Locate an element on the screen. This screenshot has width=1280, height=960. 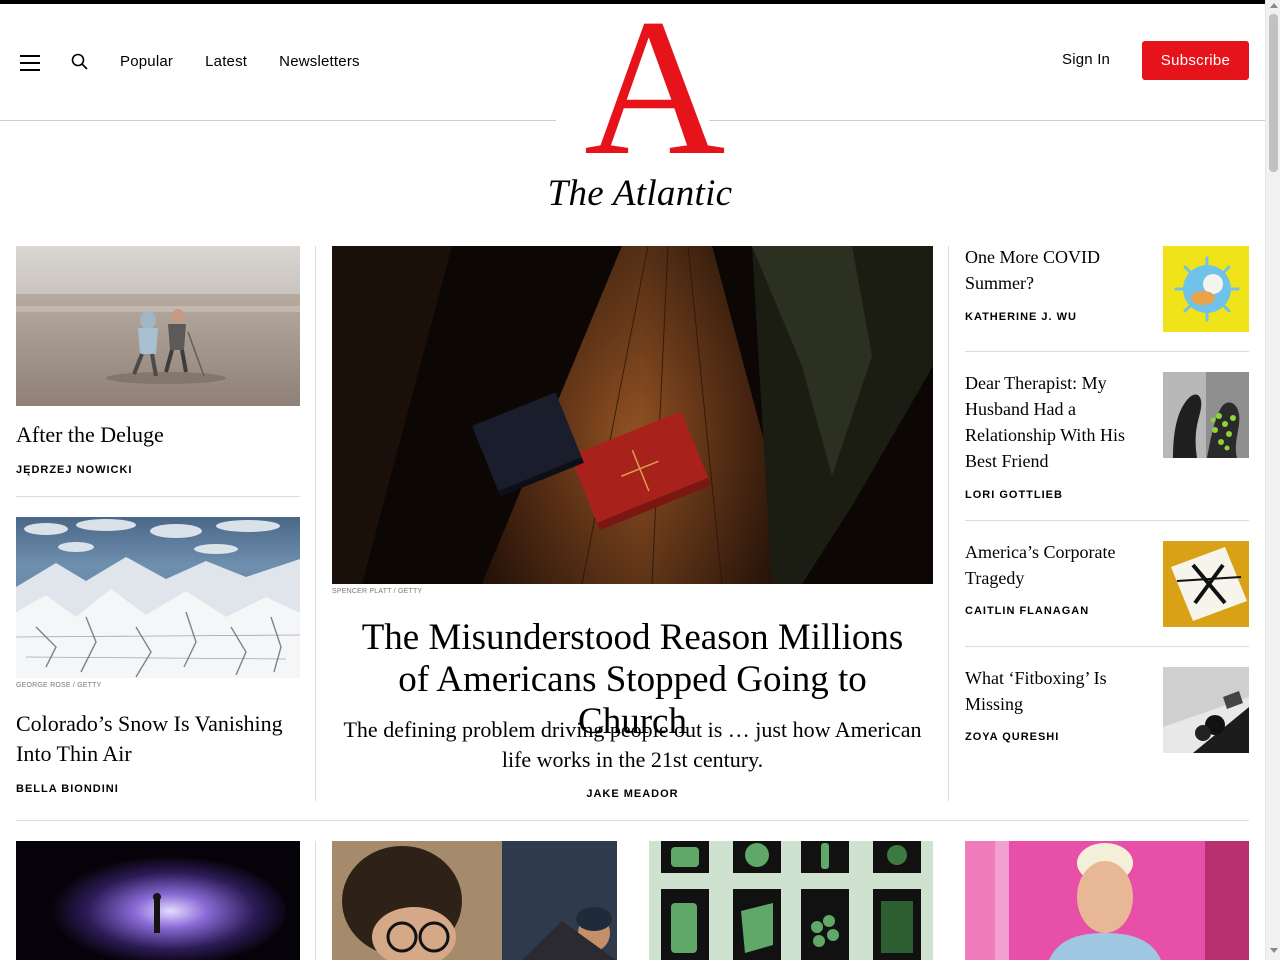
main-story-byline: JAKE MEADOR is located at coordinates (632, 794).